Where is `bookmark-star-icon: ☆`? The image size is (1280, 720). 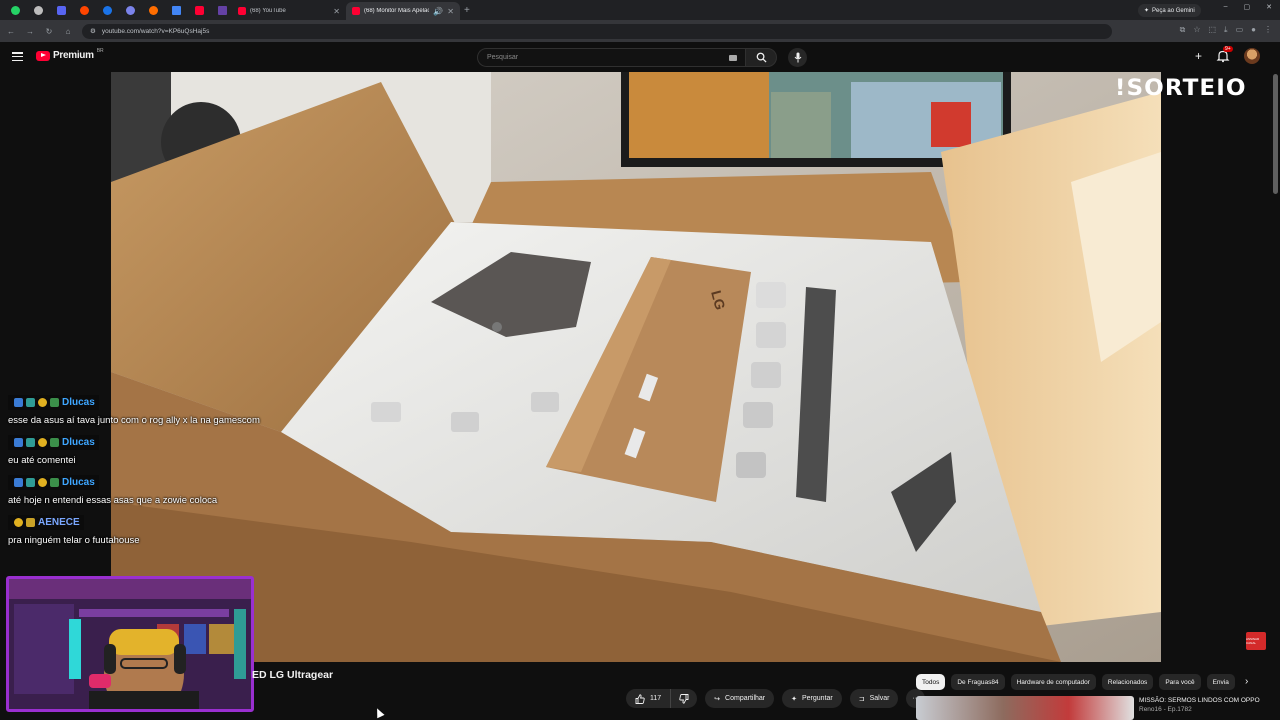
bookmark-star-icon: ☆ is located at coordinates (1196, 30).